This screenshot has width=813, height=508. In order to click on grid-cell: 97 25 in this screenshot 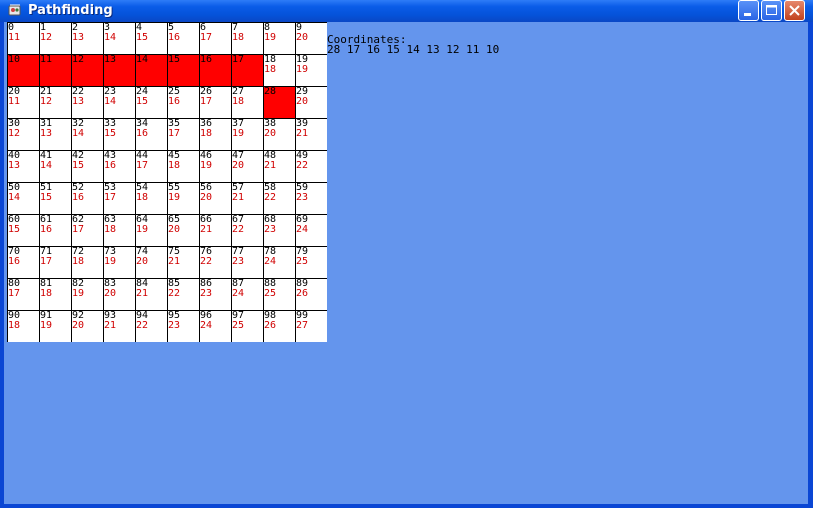, I will do `click(247, 326)`.